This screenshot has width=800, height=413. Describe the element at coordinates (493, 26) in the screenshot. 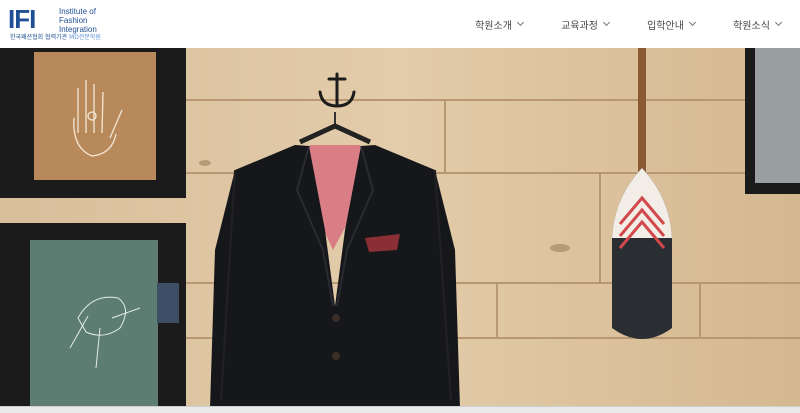

I see `nav-label: 학원소개` at that location.